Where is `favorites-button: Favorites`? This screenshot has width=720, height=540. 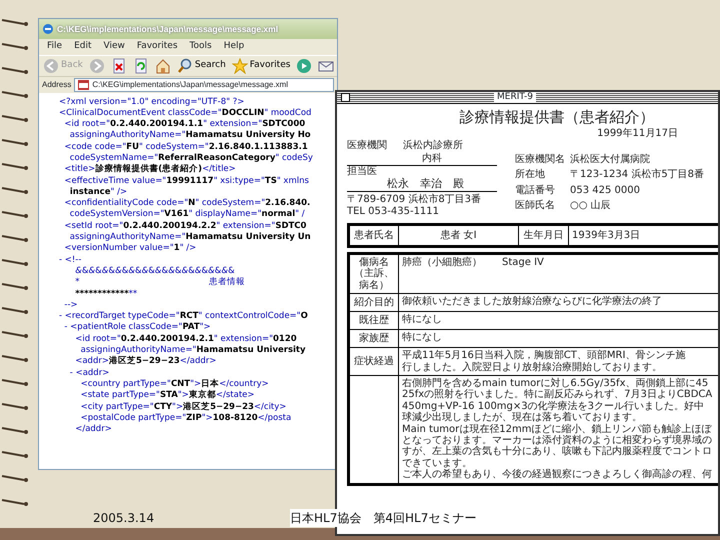 favorites-button: Favorites is located at coordinates (261, 66).